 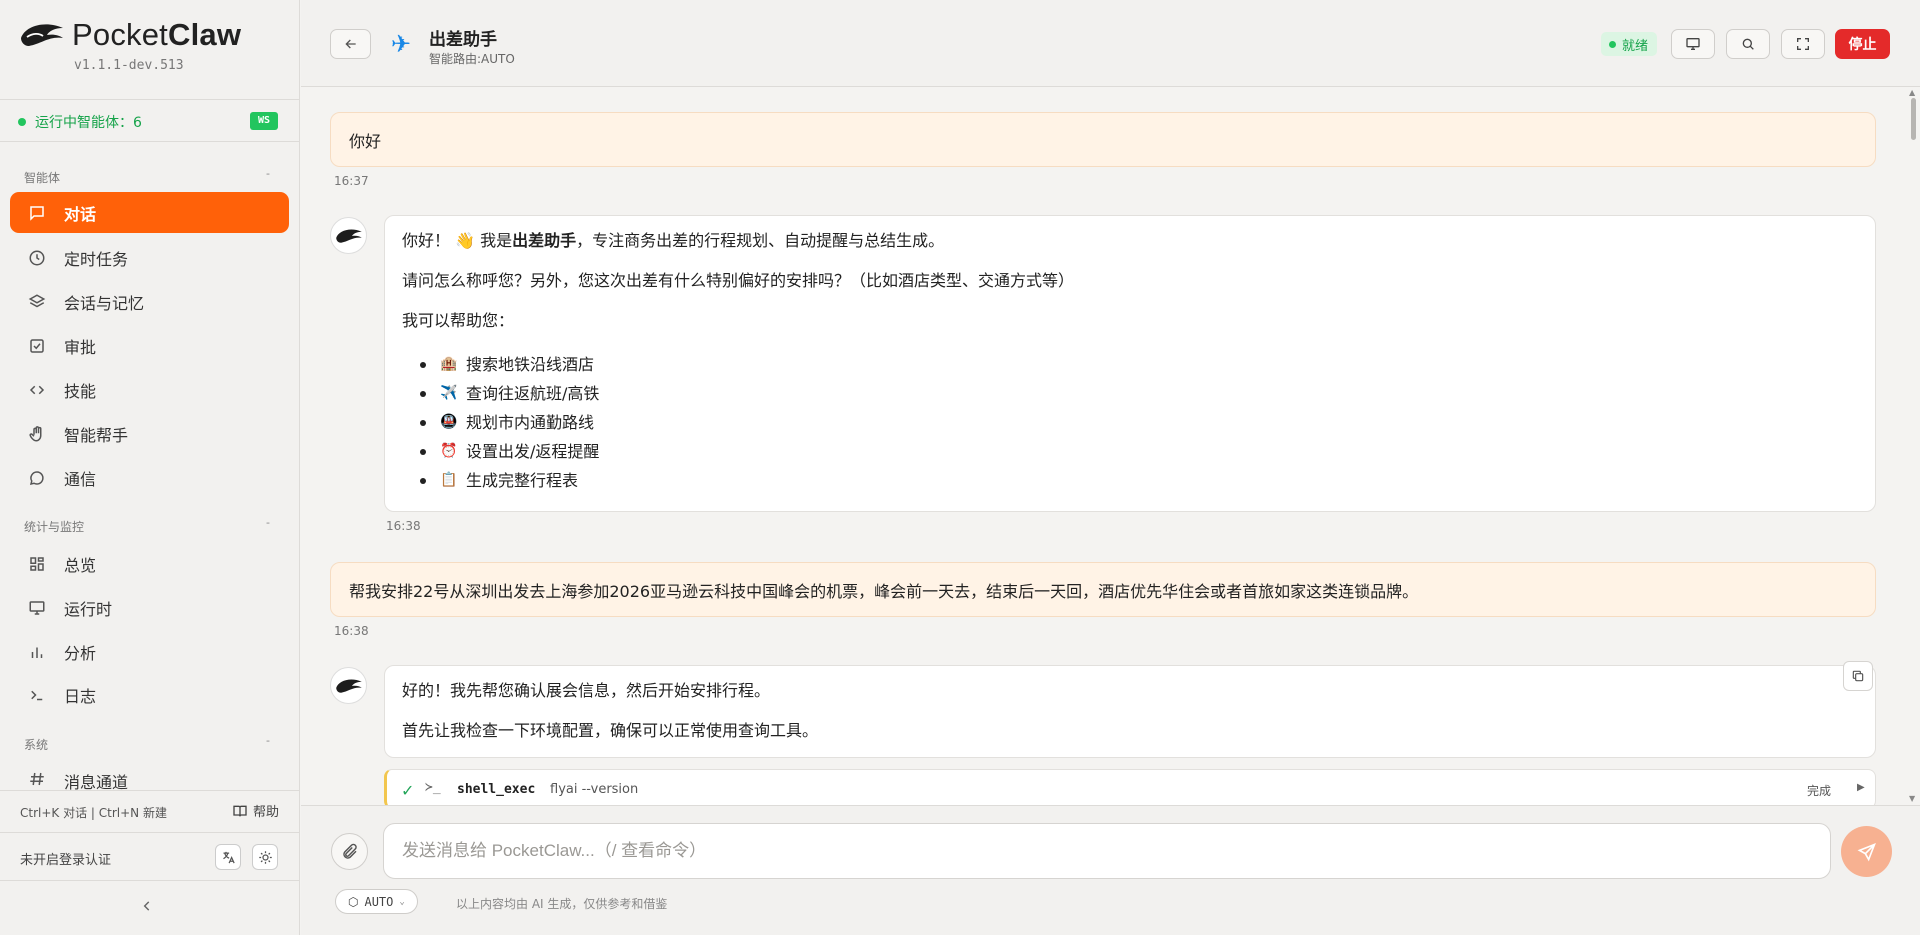 What do you see at coordinates (562, 904) in the screenshot?
I see `ai-disclaimer: 以上内容均由 AI 生成，仅供参考和借鉴` at bounding box center [562, 904].